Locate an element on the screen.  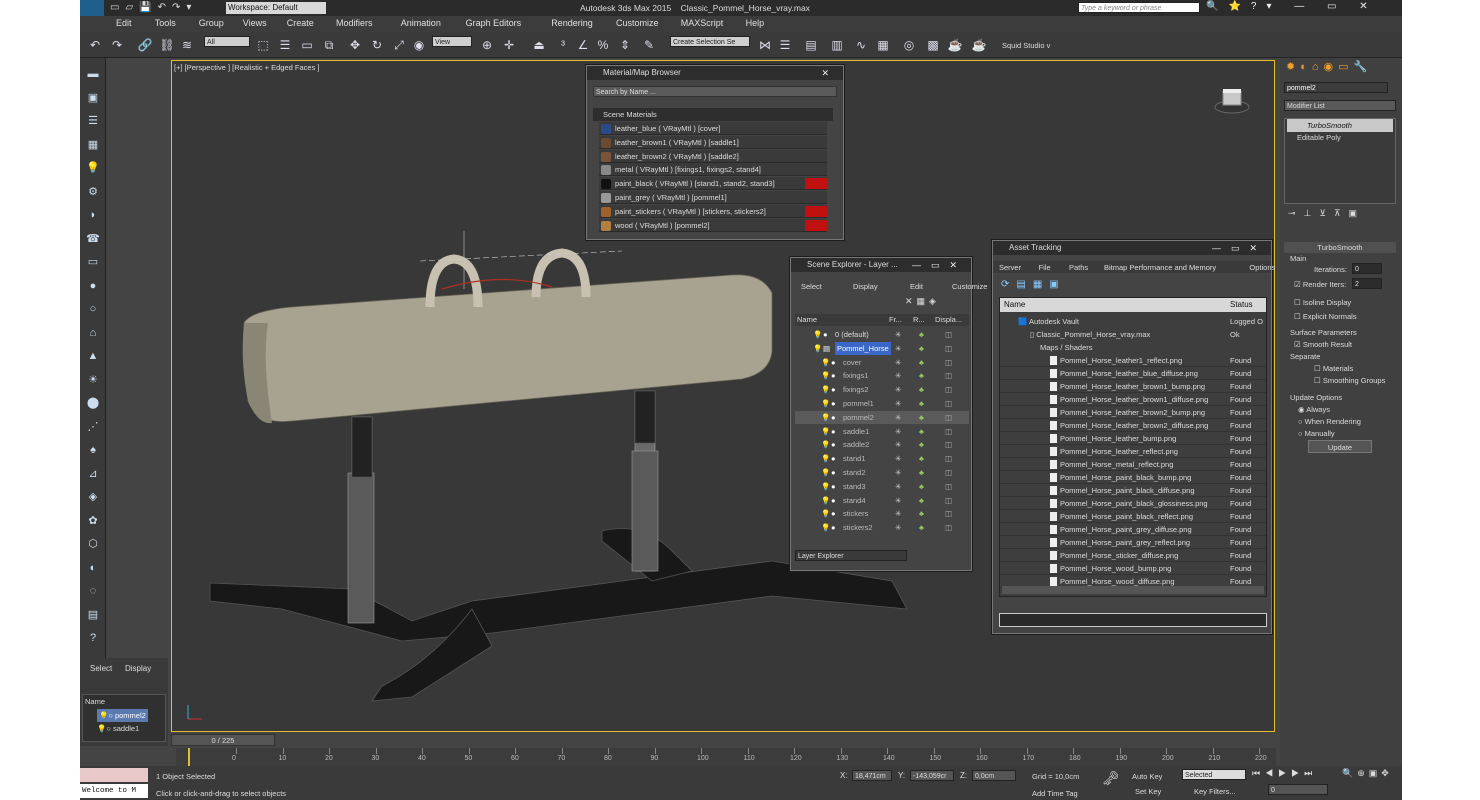
unlink-icon: ⛓ is located at coordinates (167, 45).